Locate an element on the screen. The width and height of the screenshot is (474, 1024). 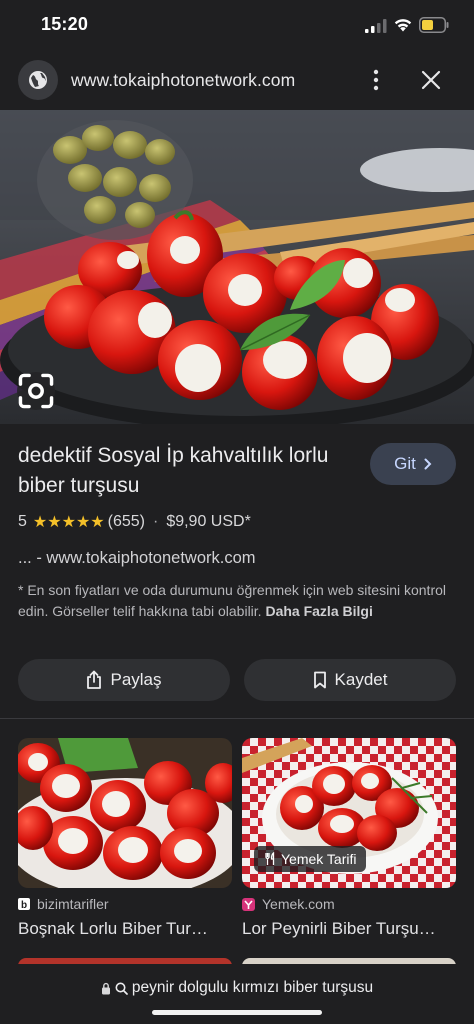
url-bar: www.tokaiphotonetwork.com is located at coordinates (237, 81).